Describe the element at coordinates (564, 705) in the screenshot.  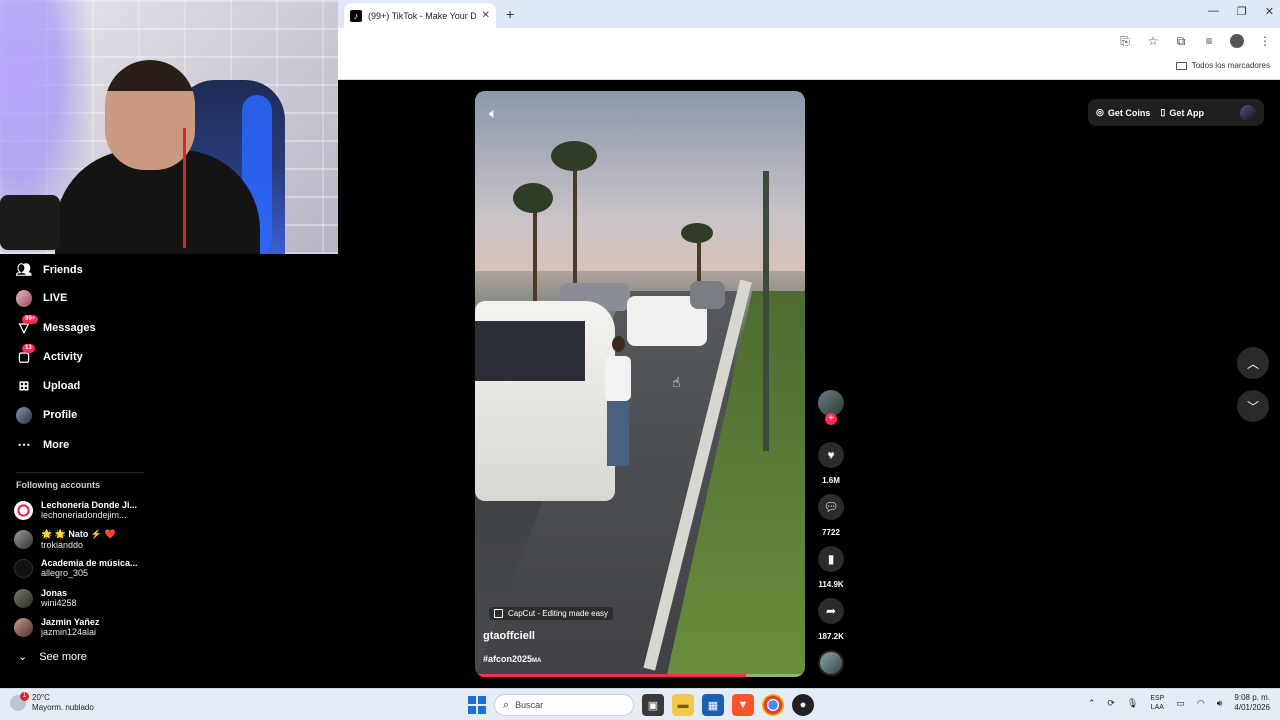
I see `taskbar-search: ⌕ Buscar` at that location.